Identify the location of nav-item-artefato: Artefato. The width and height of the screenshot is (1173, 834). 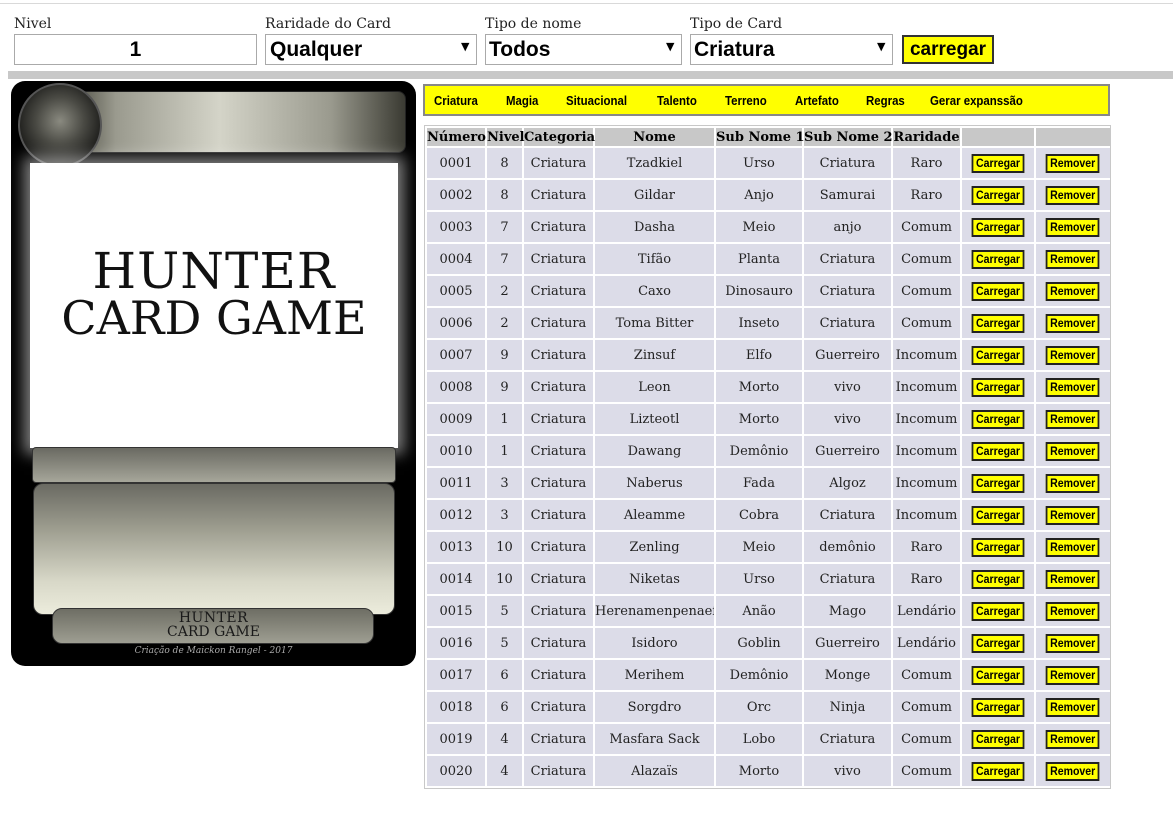
(817, 100).